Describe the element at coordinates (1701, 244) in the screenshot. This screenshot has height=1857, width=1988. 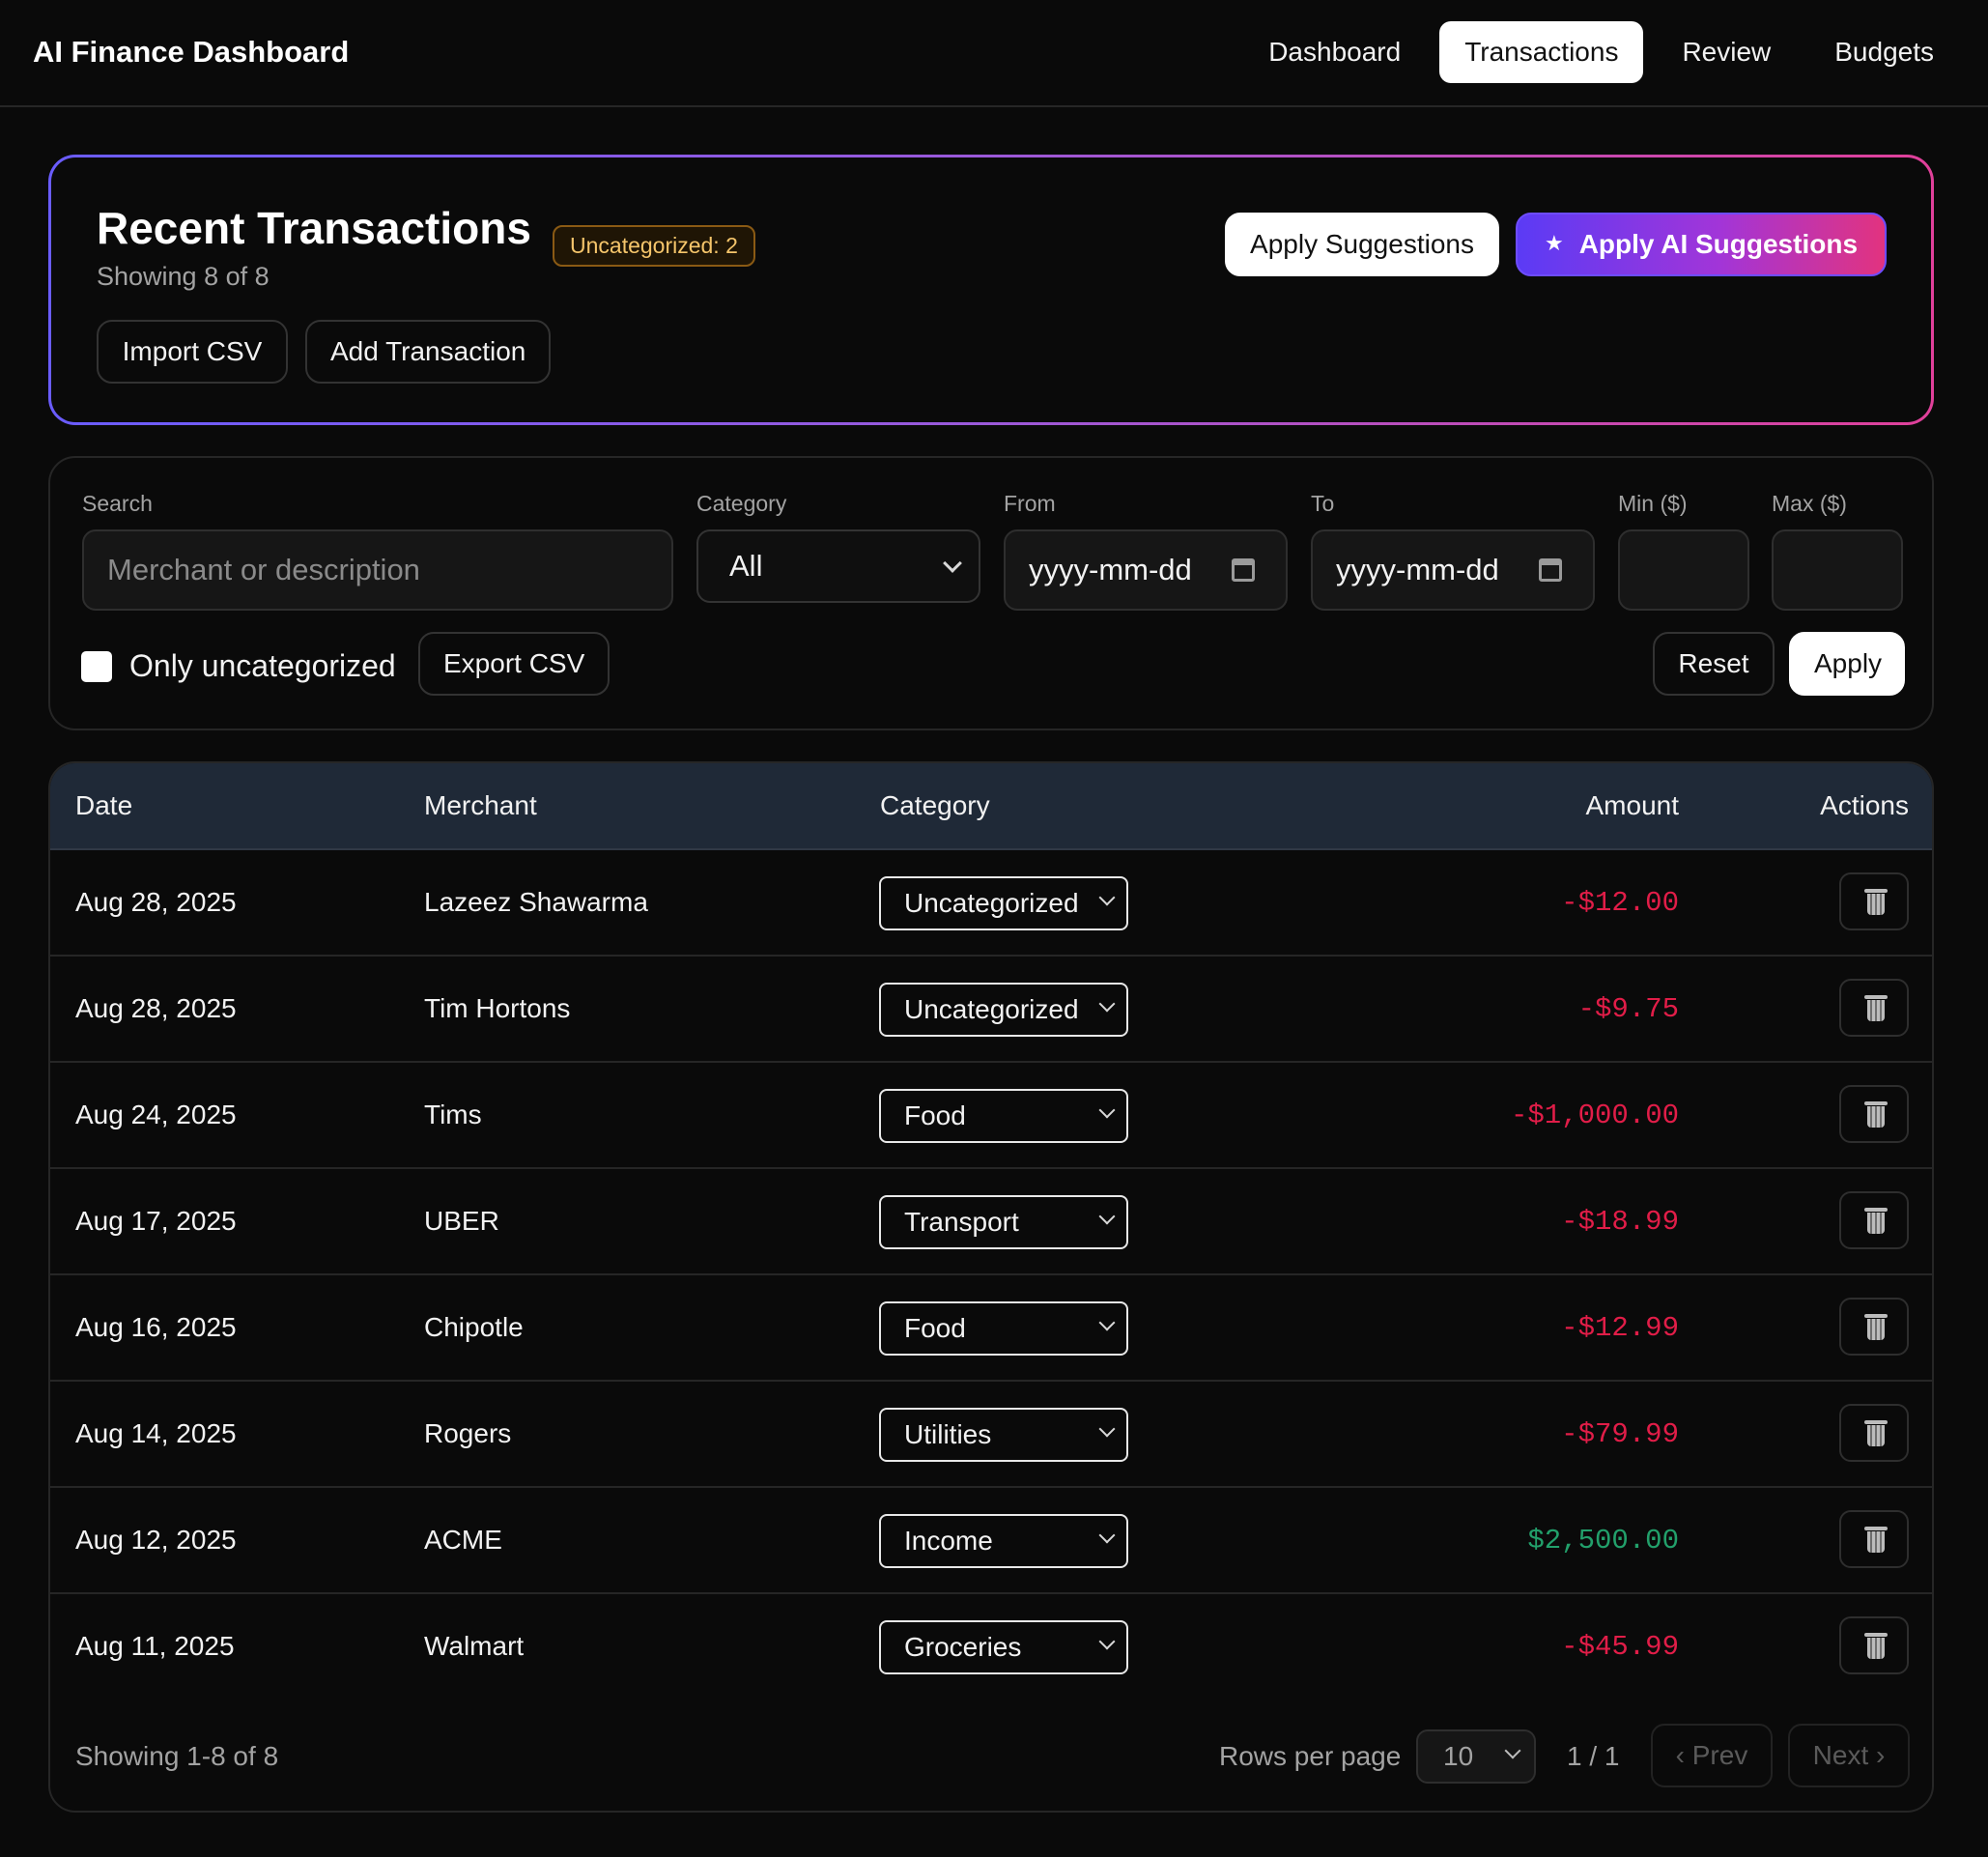
I see `apply-ai-suggestions-button: ★ Apply AI Suggestions` at that location.